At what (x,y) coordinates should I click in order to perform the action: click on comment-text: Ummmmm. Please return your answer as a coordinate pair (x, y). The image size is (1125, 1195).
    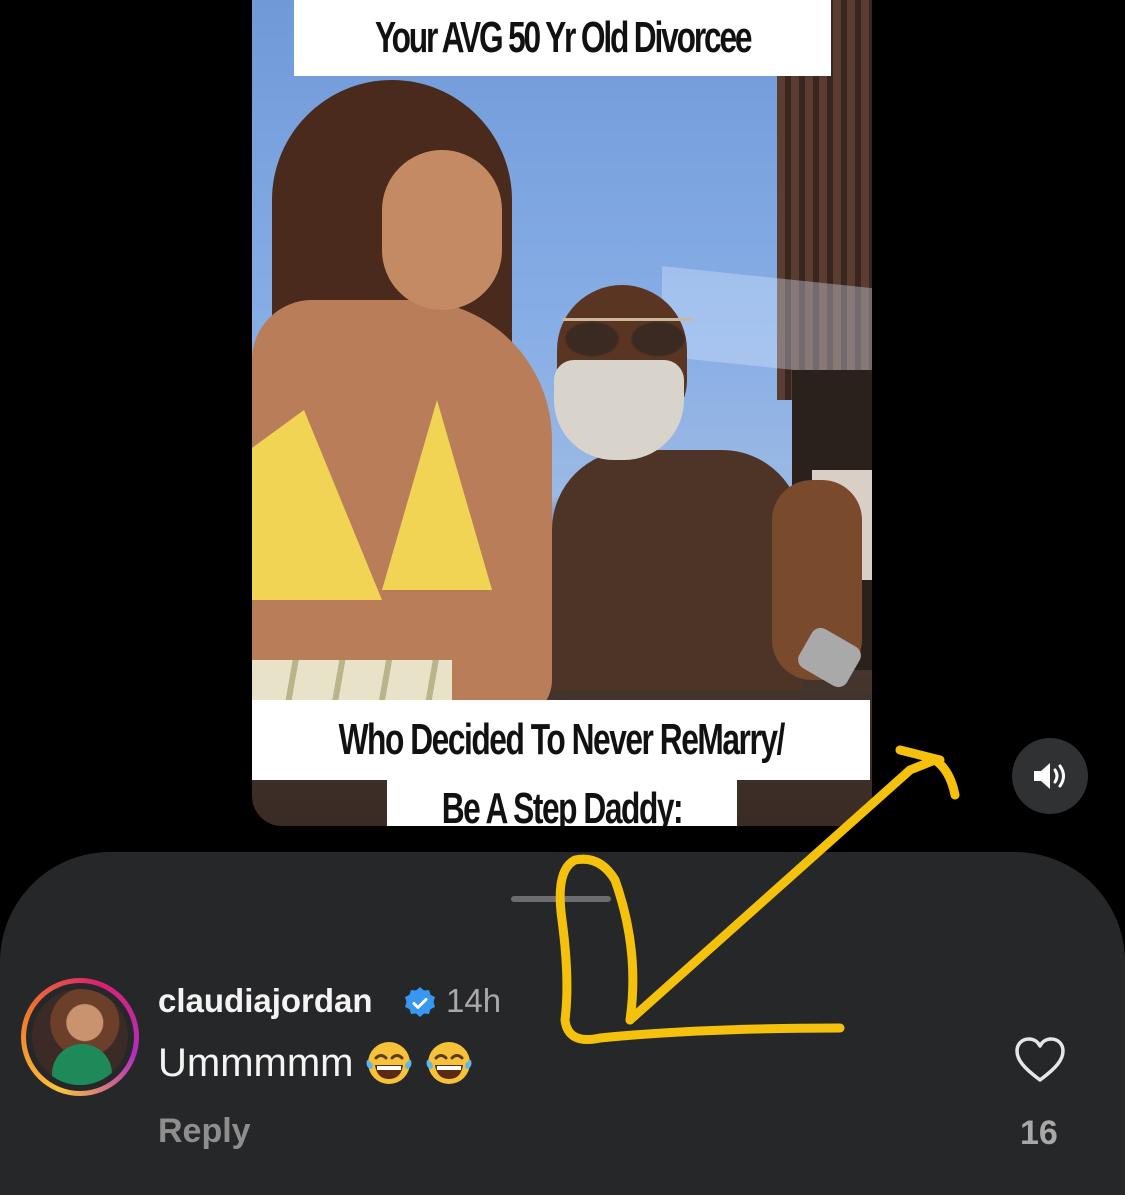
    Looking at the image, I should click on (256, 1062).